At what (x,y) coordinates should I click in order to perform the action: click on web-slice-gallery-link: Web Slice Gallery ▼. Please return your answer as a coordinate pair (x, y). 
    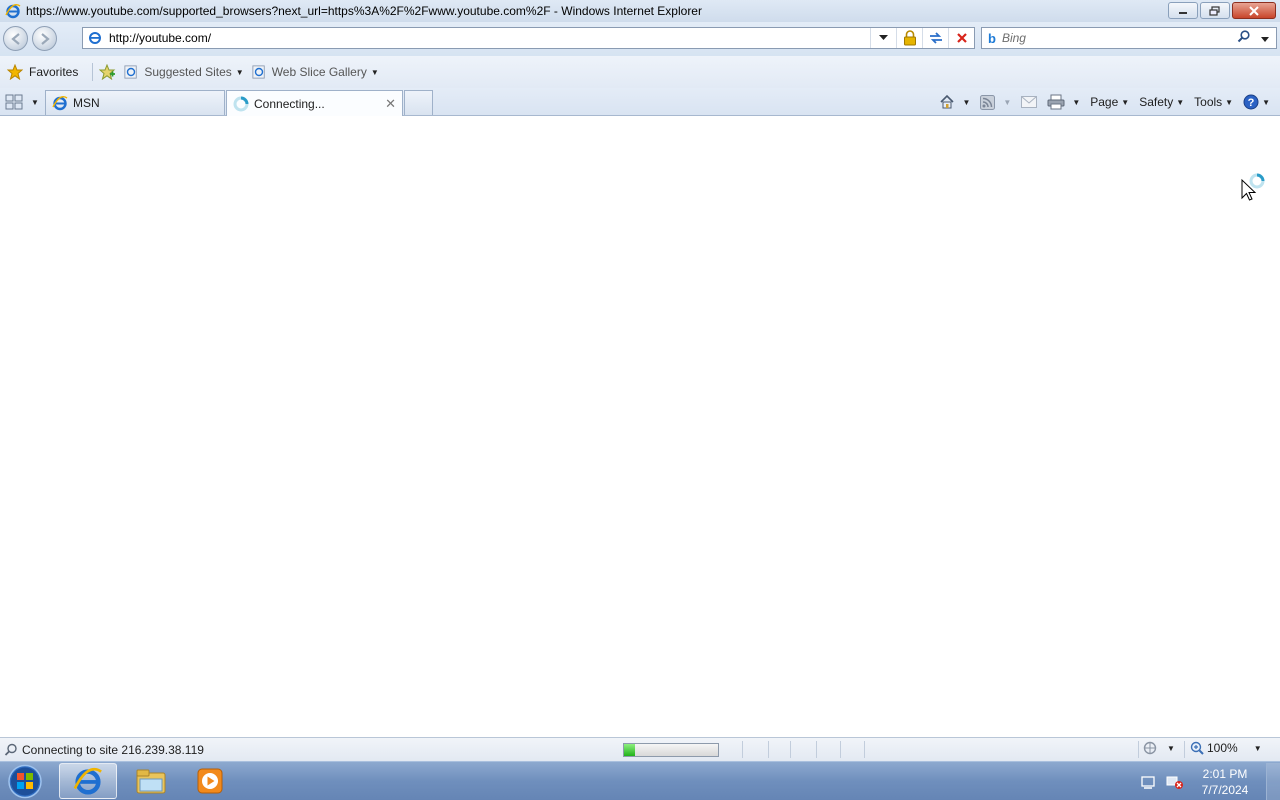
    Looking at the image, I should click on (315, 72).